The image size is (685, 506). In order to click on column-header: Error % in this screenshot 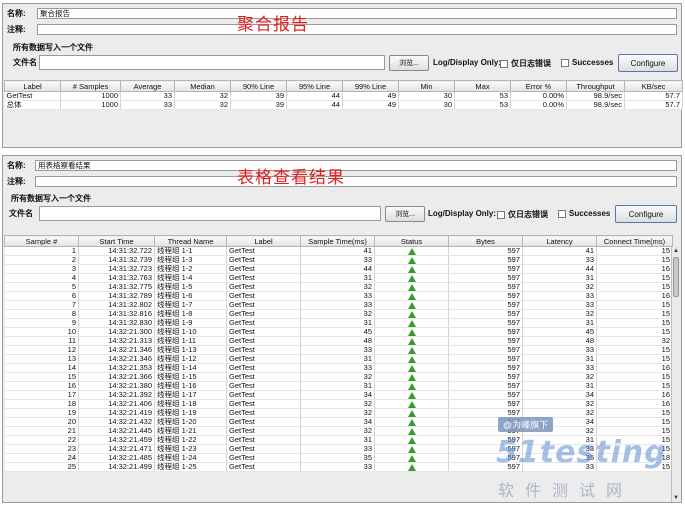, I will do `click(538, 86)`.